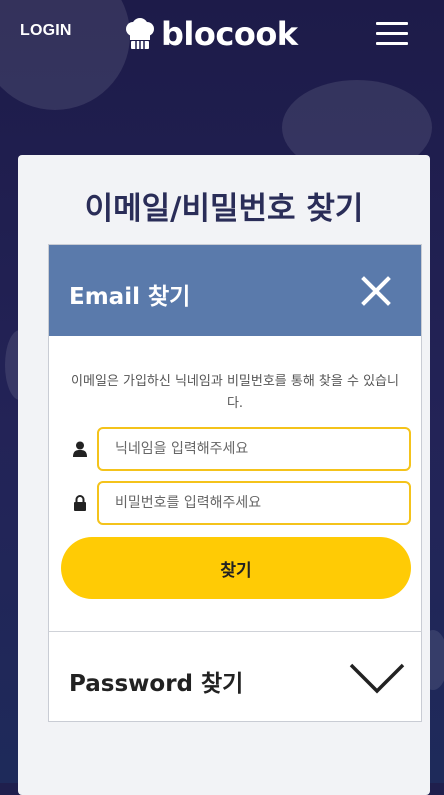  I want to click on nickname-row, so click(242, 449).